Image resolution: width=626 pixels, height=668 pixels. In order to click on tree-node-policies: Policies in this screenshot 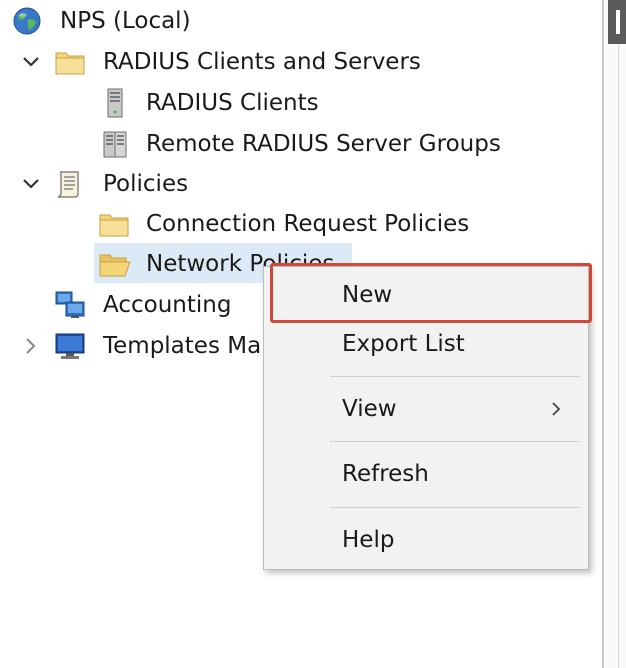, I will do `click(130, 184)`.